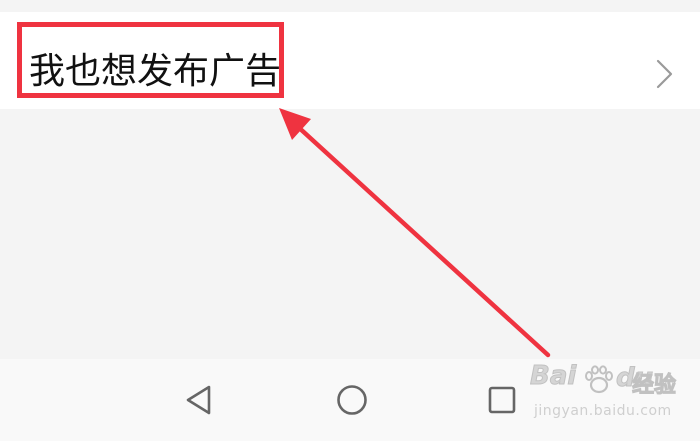 The image size is (700, 441). What do you see at coordinates (352, 400) in the screenshot?
I see `circle-home-icon` at bounding box center [352, 400].